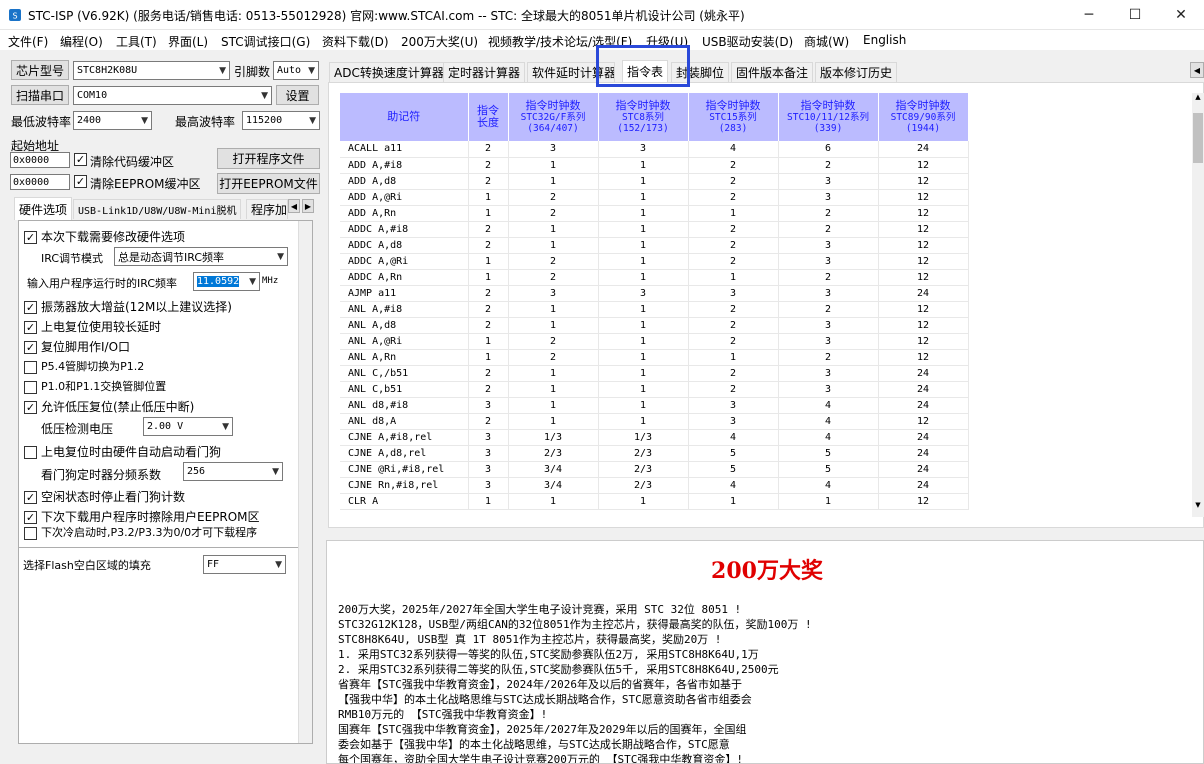  I want to click on opt-p54: P5.4管脚切换为P1.2, so click(84, 366).